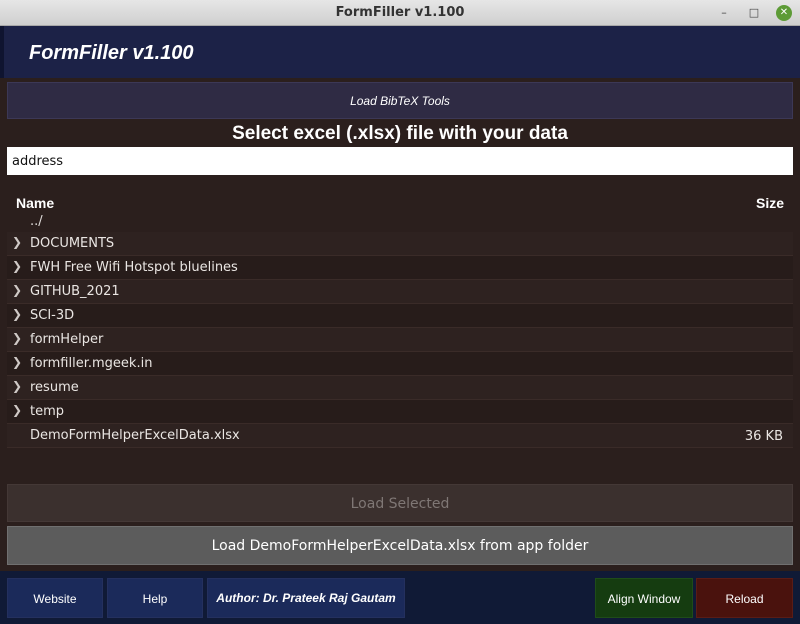 This screenshot has width=800, height=624. Describe the element at coordinates (54, 387) in the screenshot. I see `item-name: resume` at that location.